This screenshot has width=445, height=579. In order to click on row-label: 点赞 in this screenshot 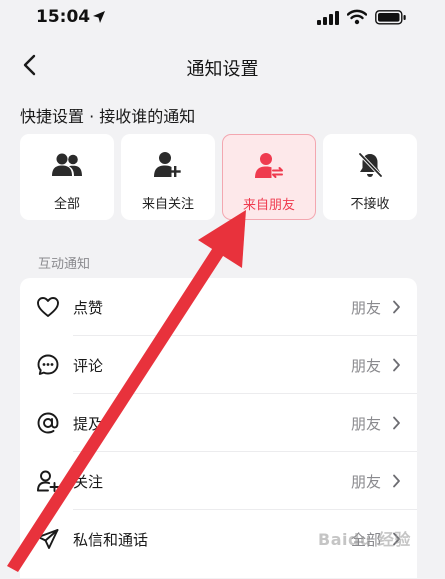, I will do `click(88, 308)`.